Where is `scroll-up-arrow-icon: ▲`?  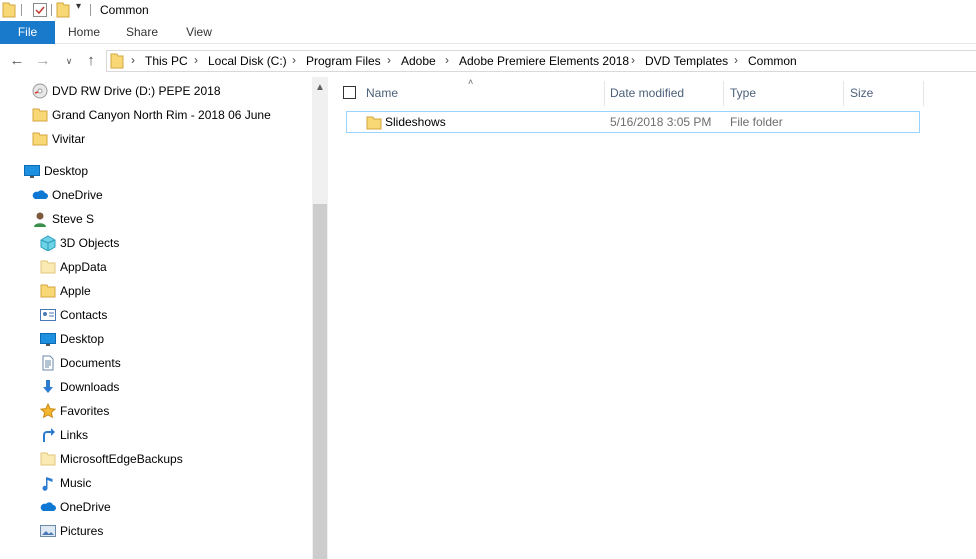
scroll-up-arrow-icon: ▲ is located at coordinates (320, 88).